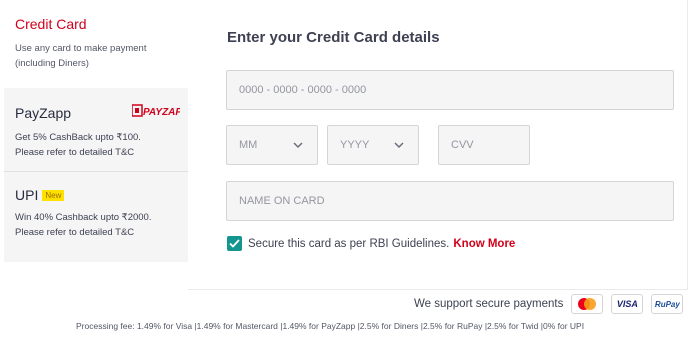  What do you see at coordinates (484, 244) in the screenshot?
I see `know-more-link: Know More` at bounding box center [484, 244].